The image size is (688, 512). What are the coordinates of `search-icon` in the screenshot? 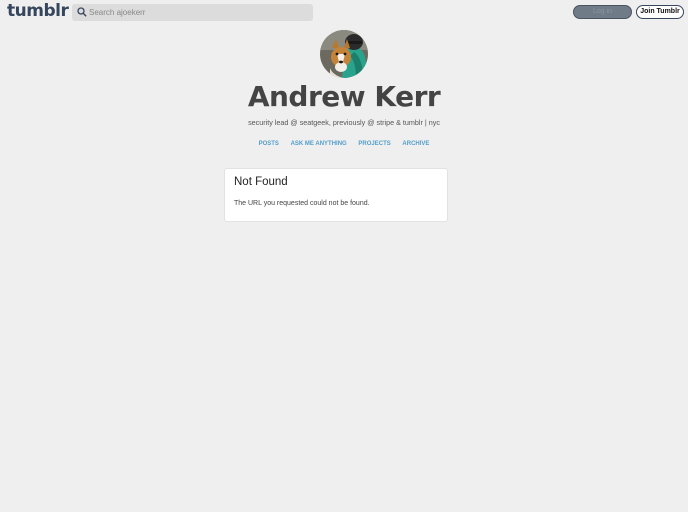 It's located at (82, 12).